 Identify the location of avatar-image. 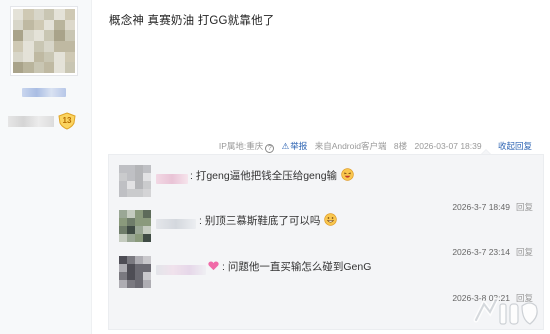
(44, 41).